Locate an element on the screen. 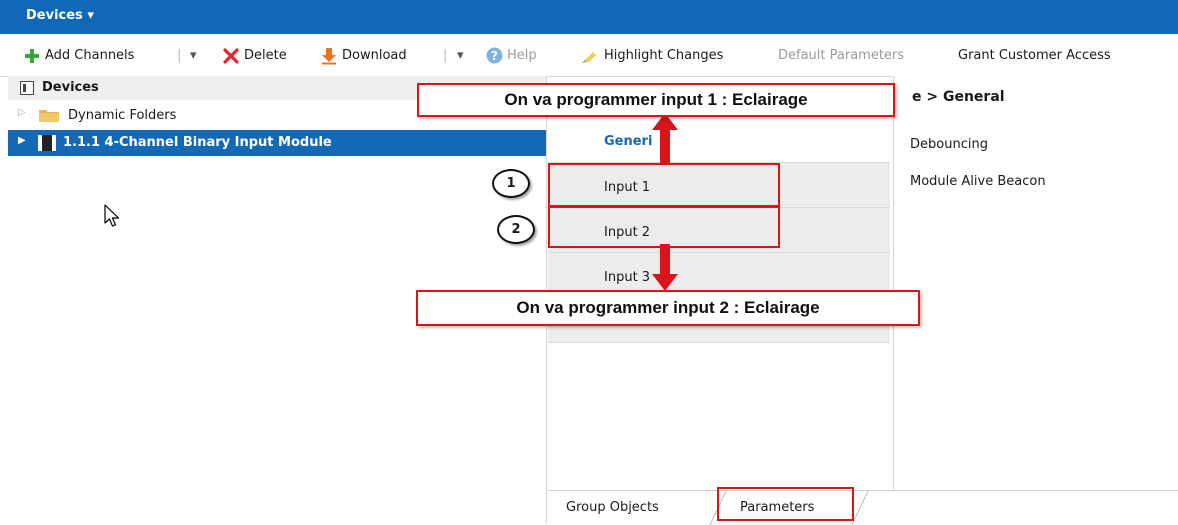 The image size is (1178, 525). channel-list-empty-area is located at coordinates (719, 416).